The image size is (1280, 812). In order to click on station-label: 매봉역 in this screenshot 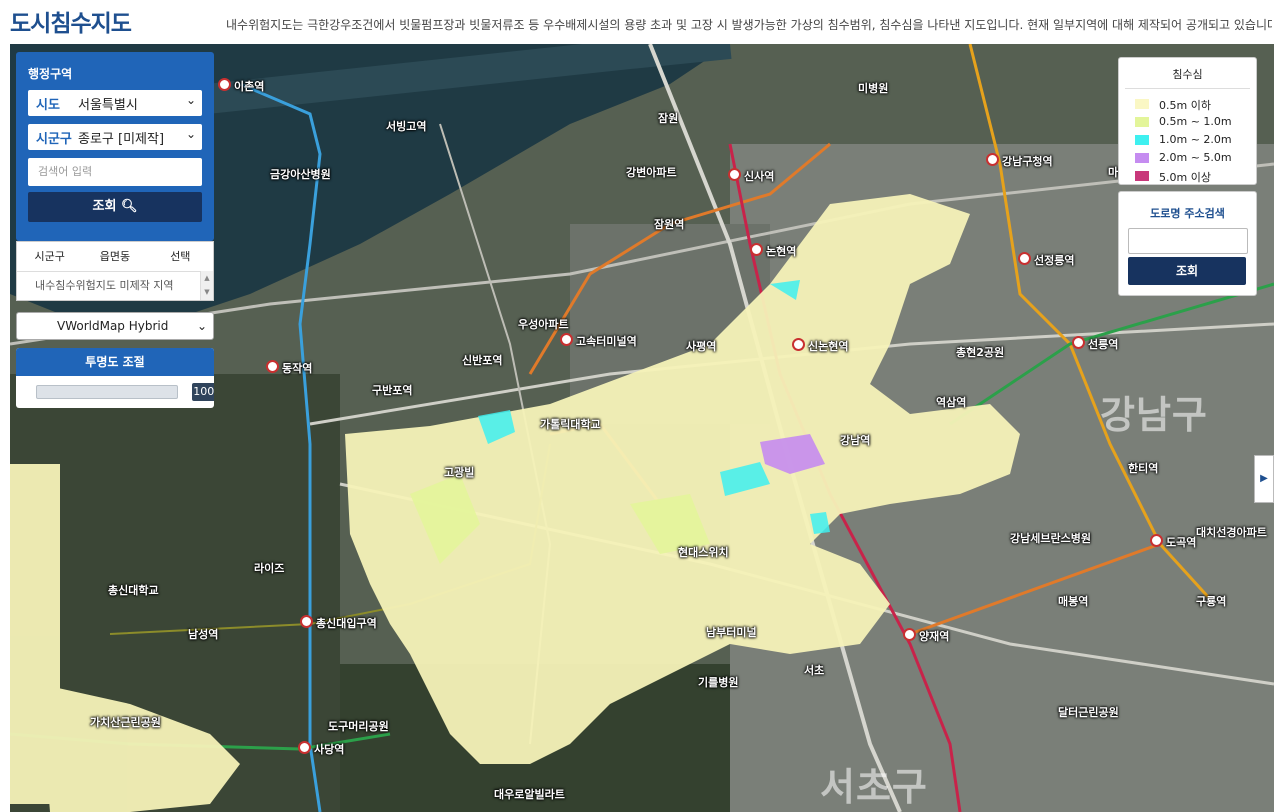, I will do `click(1073, 601)`.